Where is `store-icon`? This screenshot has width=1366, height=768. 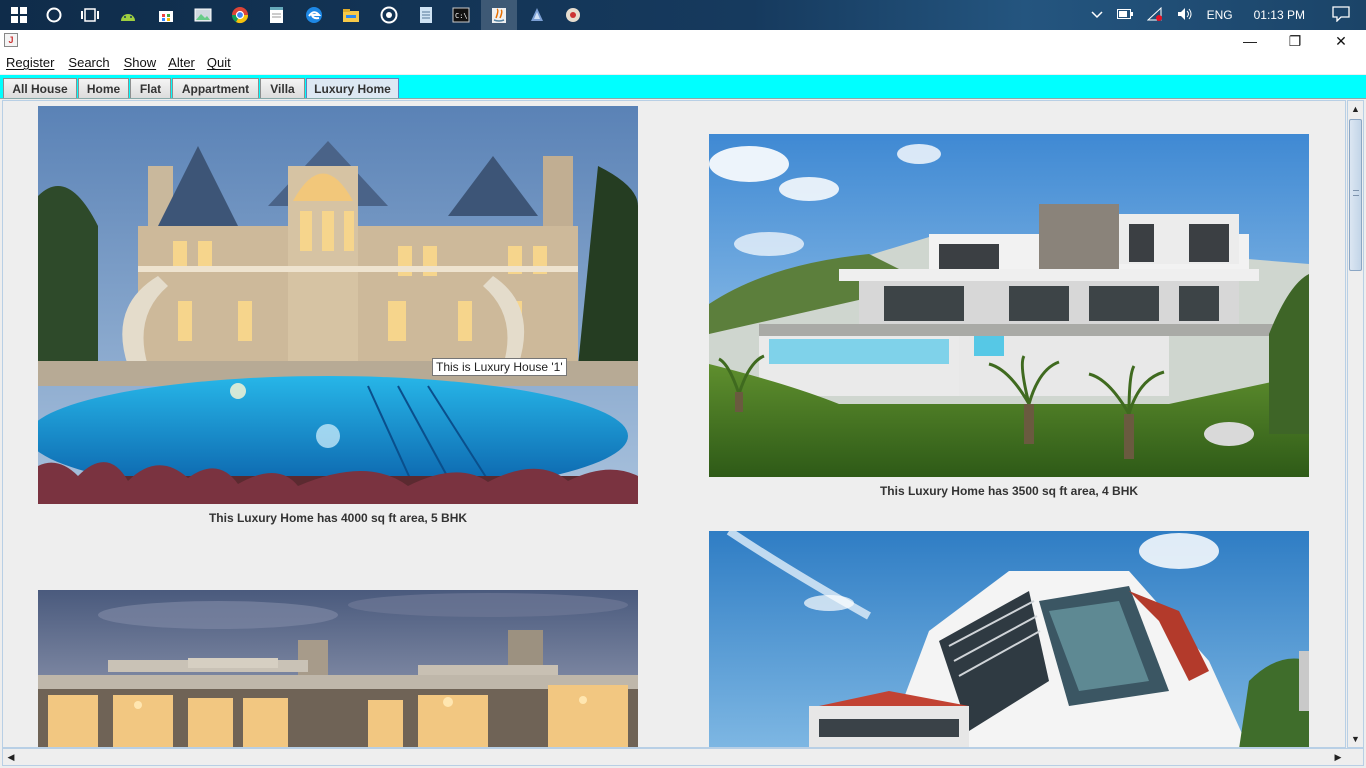
store-icon is located at coordinates (166, 15).